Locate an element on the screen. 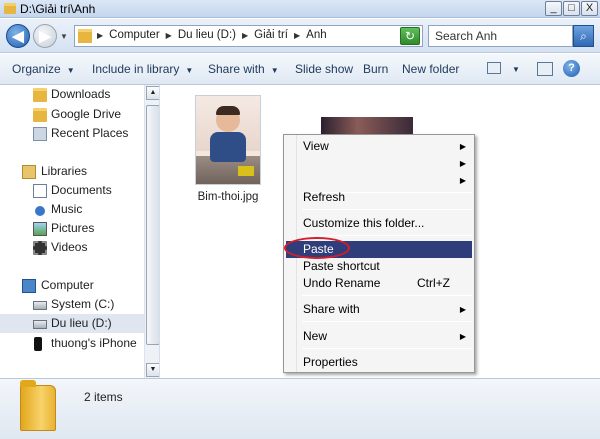  breadcrumb-item: Anh is located at coordinates (316, 35).